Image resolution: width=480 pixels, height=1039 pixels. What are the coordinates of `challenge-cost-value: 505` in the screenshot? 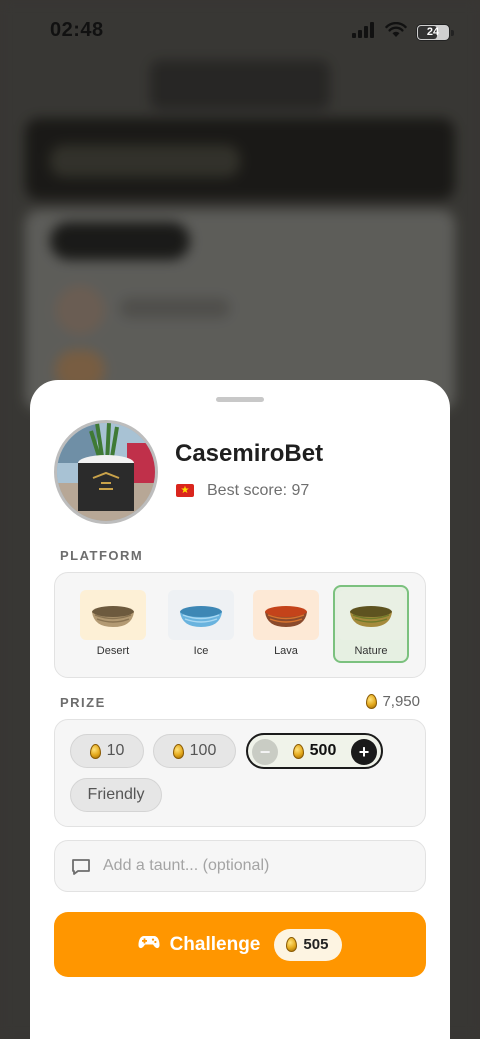 It's located at (316, 944).